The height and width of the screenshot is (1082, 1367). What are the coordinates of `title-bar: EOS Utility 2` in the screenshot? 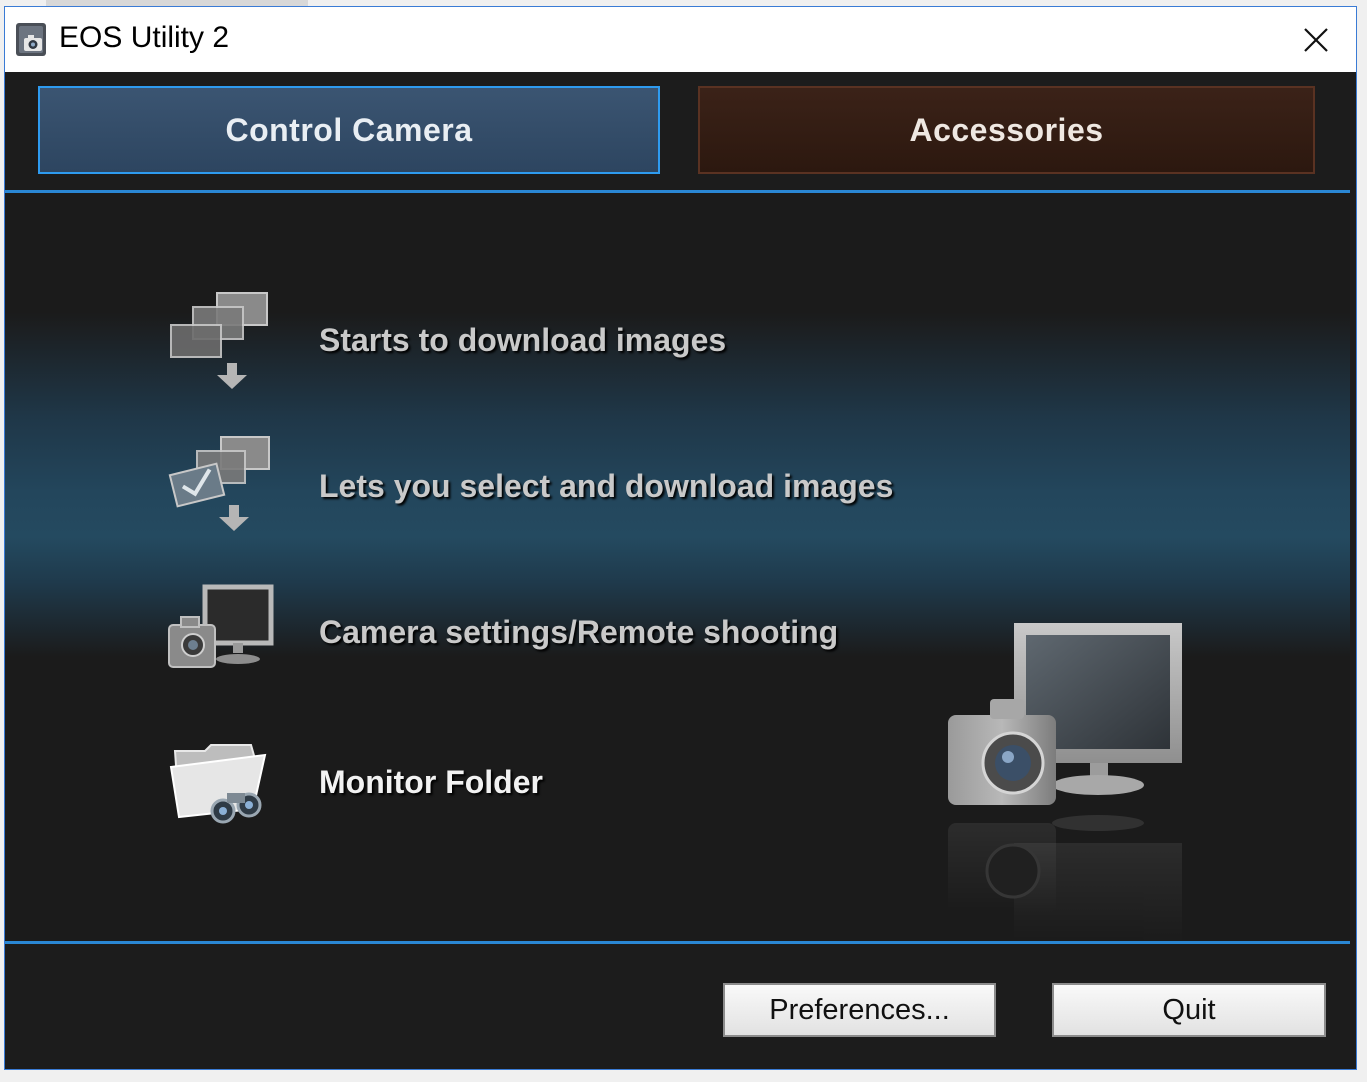 It's located at (680, 39).